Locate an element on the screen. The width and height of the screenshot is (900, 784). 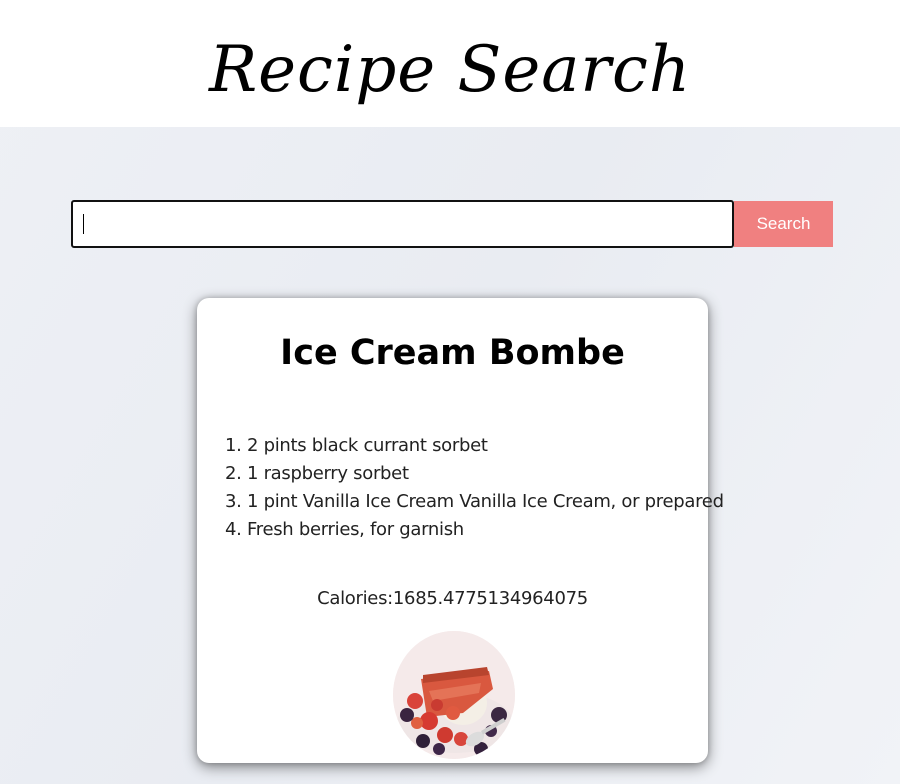
recipe-image is located at coordinates (454, 695).